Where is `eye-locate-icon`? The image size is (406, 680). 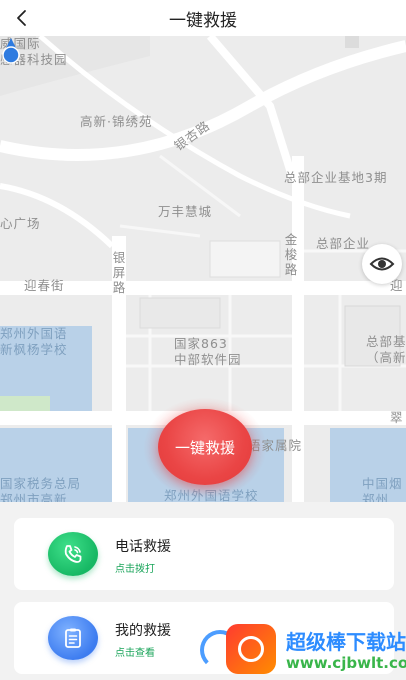 eye-locate-icon is located at coordinates (382, 264).